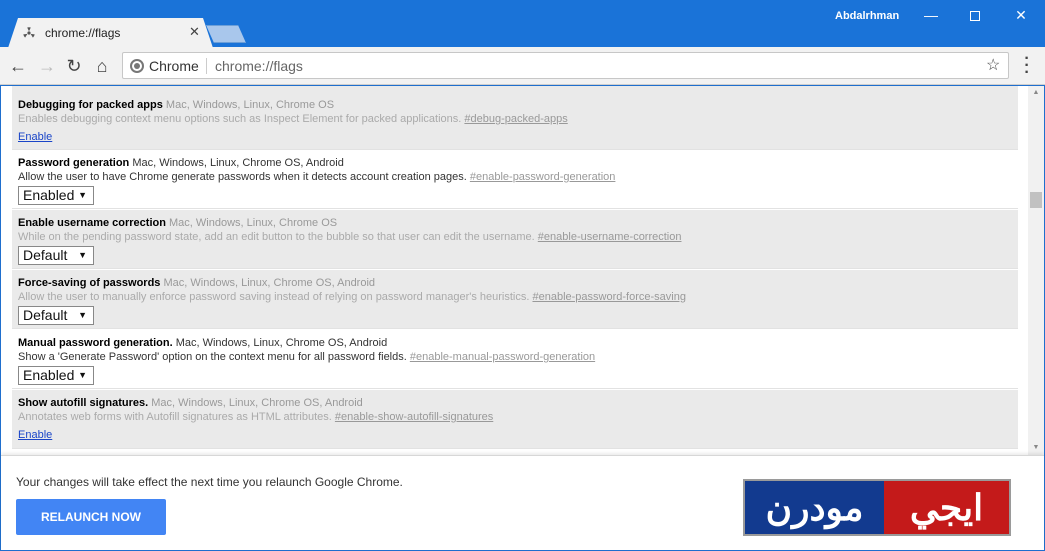  I want to click on omnibox-separator, so click(206, 66).